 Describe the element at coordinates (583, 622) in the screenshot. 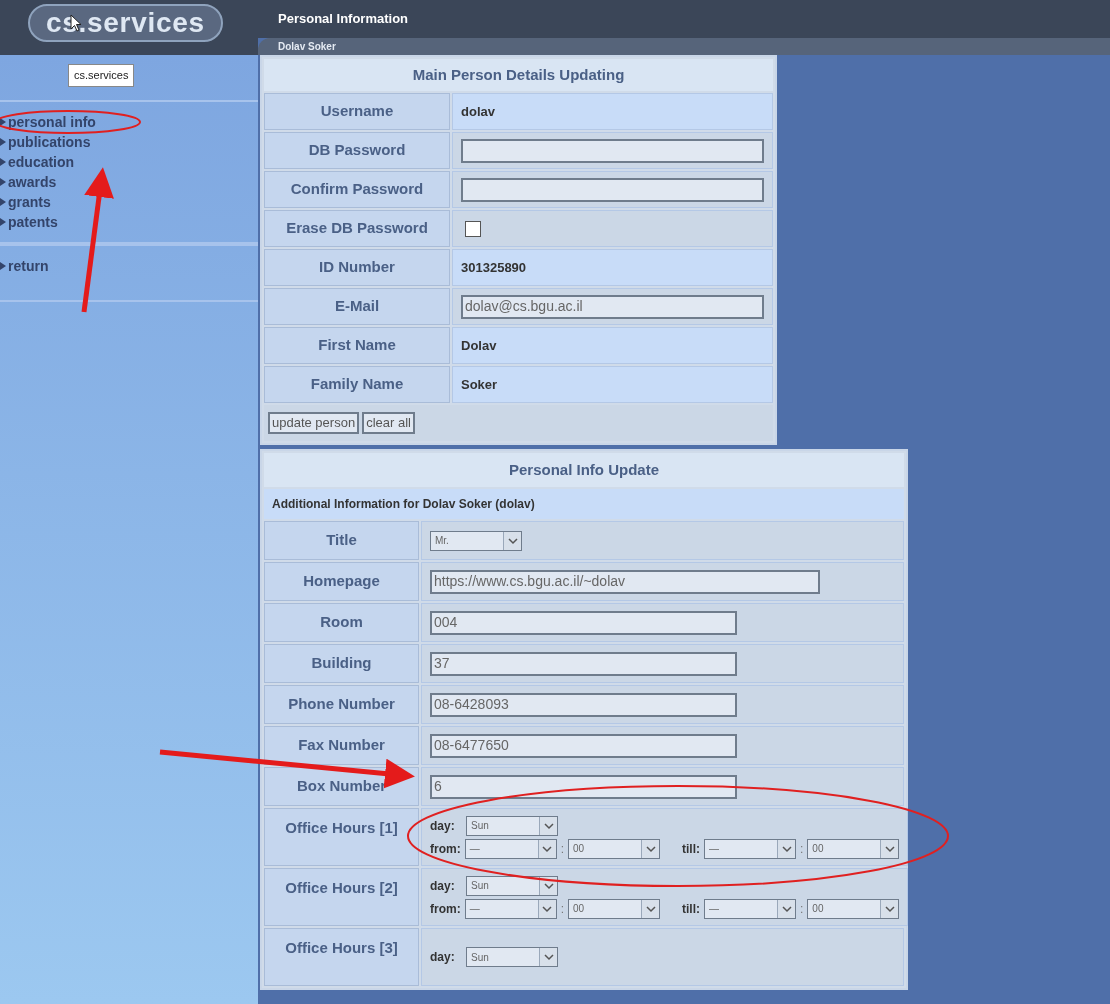

I see `input-field: 004` at that location.